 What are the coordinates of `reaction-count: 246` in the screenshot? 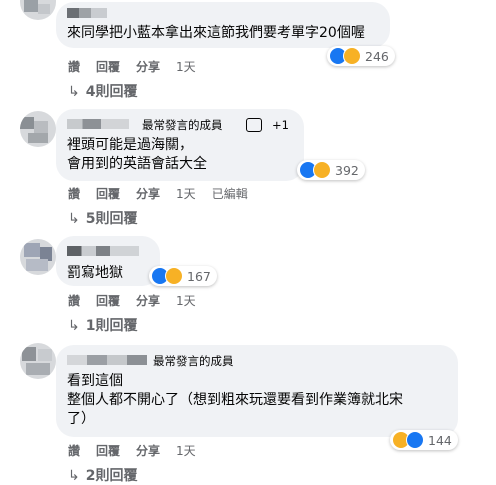 It's located at (377, 56).